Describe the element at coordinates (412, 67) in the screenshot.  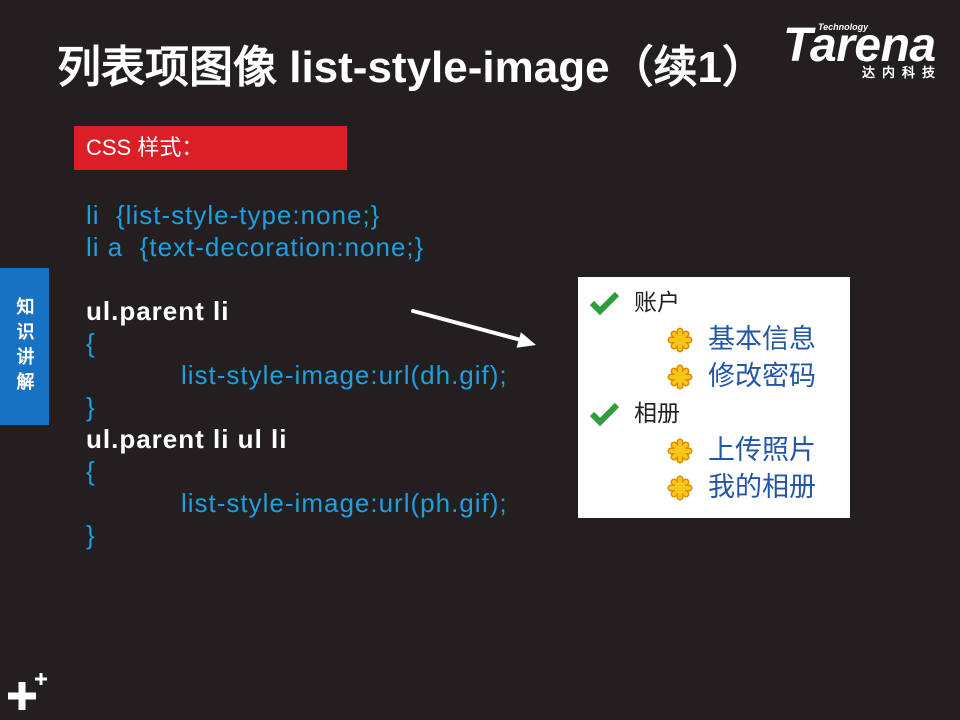
I see `slide-title: 列表项图像 list-style-image（续1）` at that location.